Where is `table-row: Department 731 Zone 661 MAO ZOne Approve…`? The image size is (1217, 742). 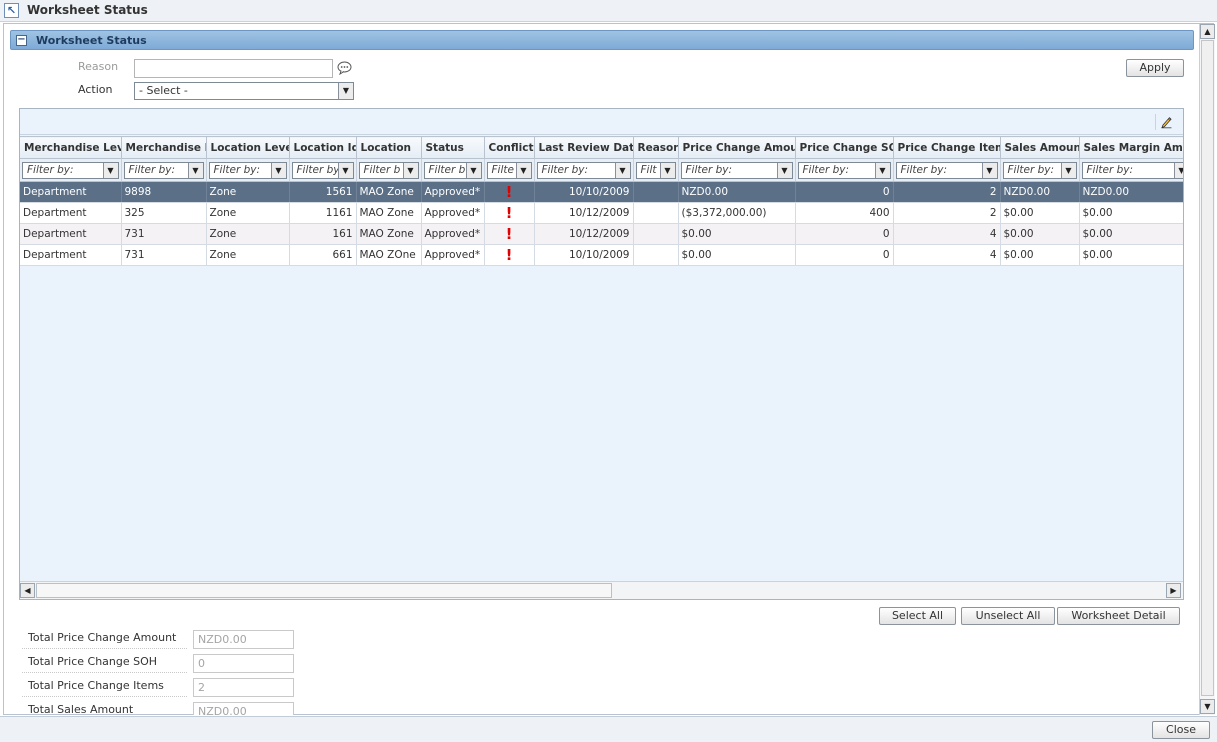 table-row: Department 731 Zone 661 MAO ZOne Approve… is located at coordinates (601, 255).